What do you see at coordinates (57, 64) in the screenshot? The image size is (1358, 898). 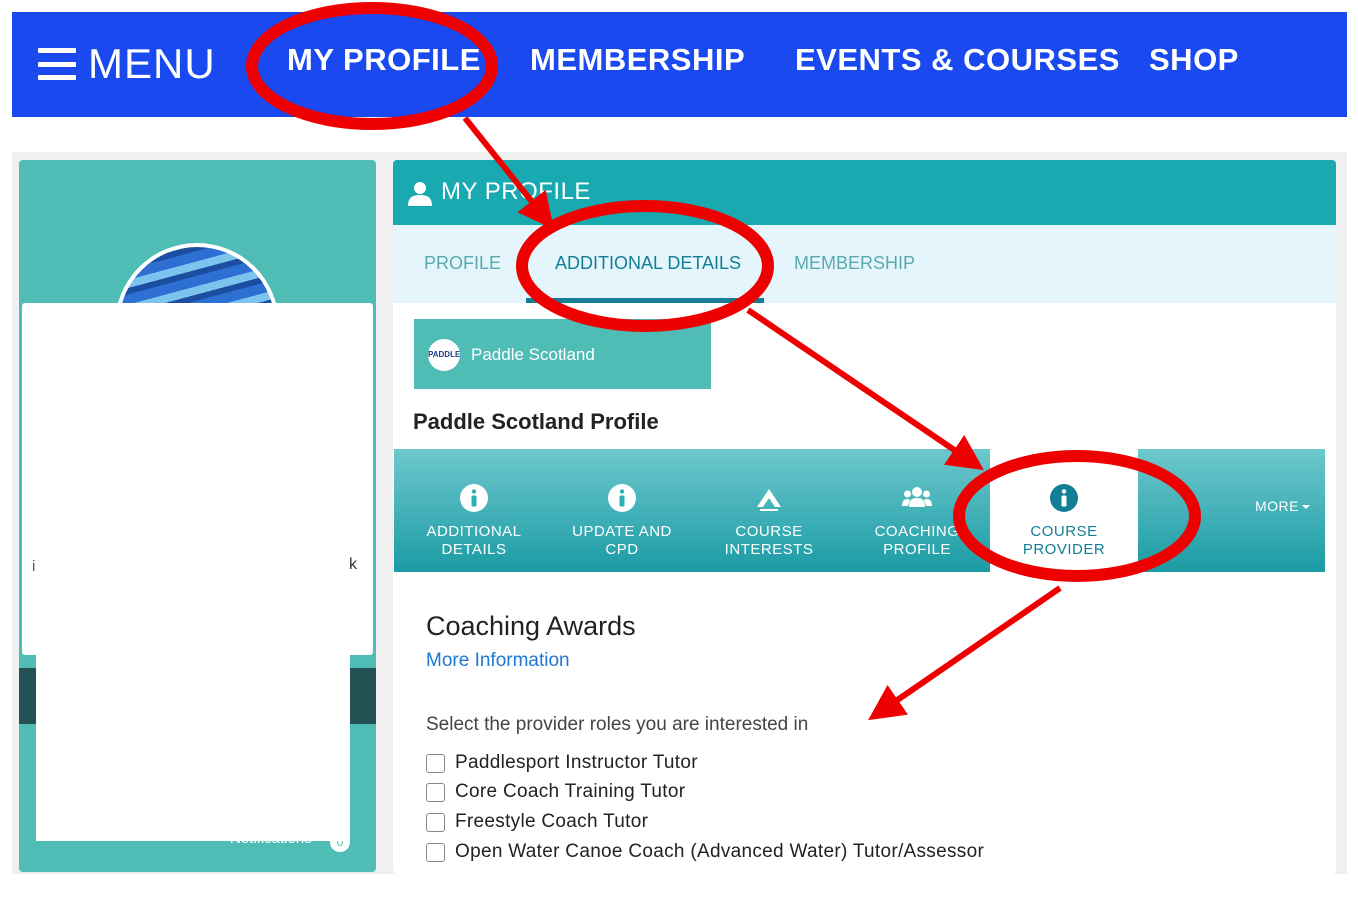 I see `hamburger-icon` at bounding box center [57, 64].